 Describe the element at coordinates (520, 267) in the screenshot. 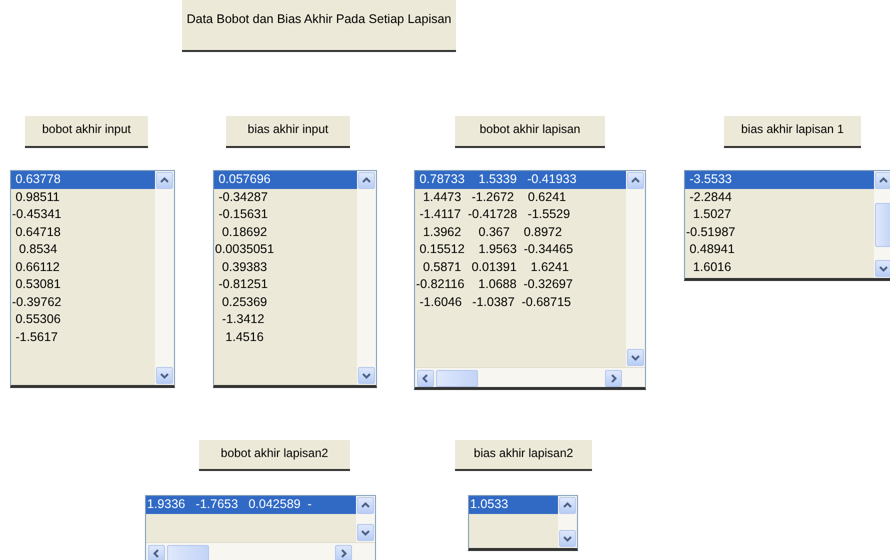

I see `list-item: 0.5871 0.01391 1.6241` at that location.